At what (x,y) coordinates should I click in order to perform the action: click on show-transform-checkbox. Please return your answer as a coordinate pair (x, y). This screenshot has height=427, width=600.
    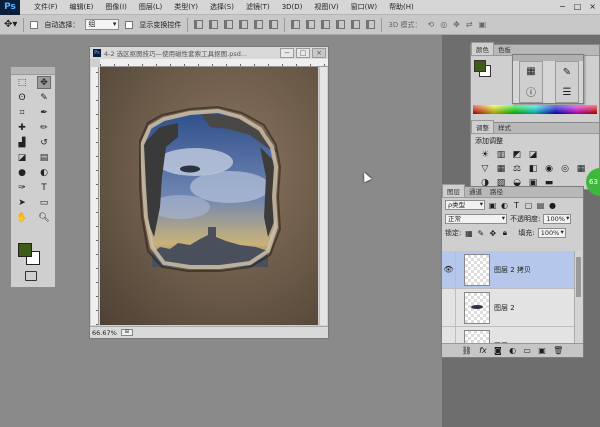
    Looking at the image, I should click on (129, 24).